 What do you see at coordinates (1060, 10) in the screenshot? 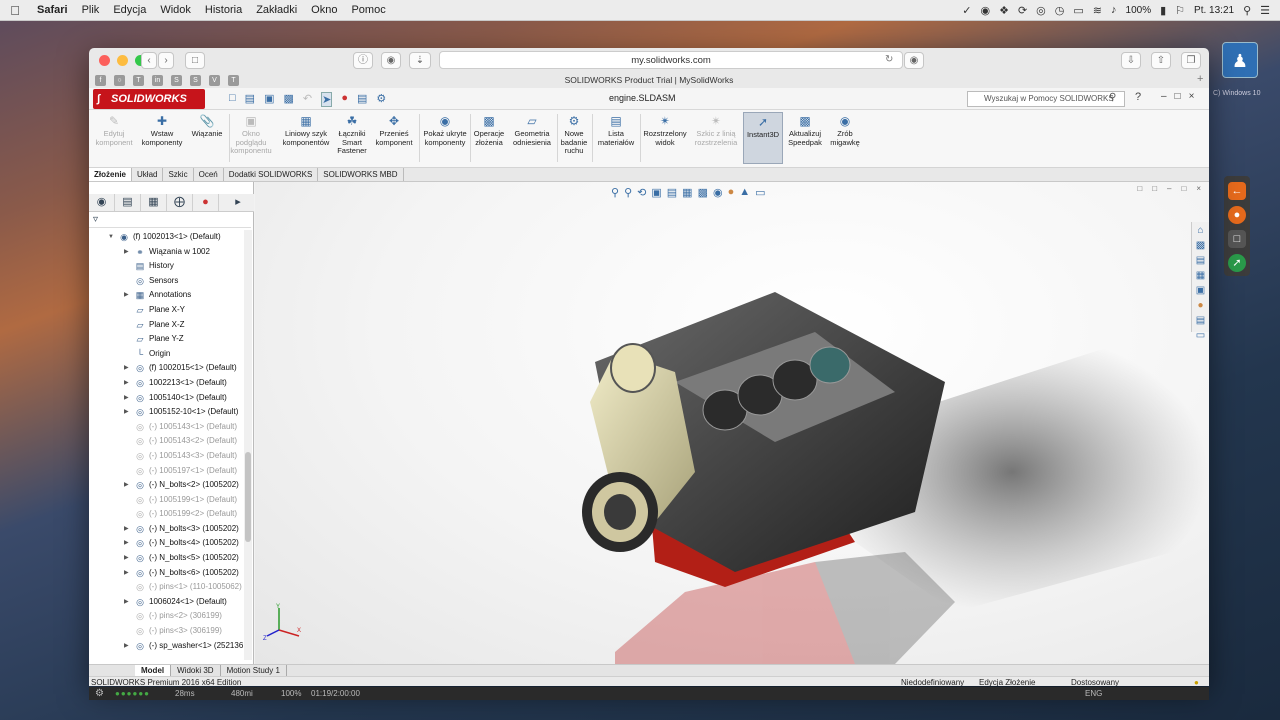
I see `timemachine-icon: ◷` at bounding box center [1060, 10].